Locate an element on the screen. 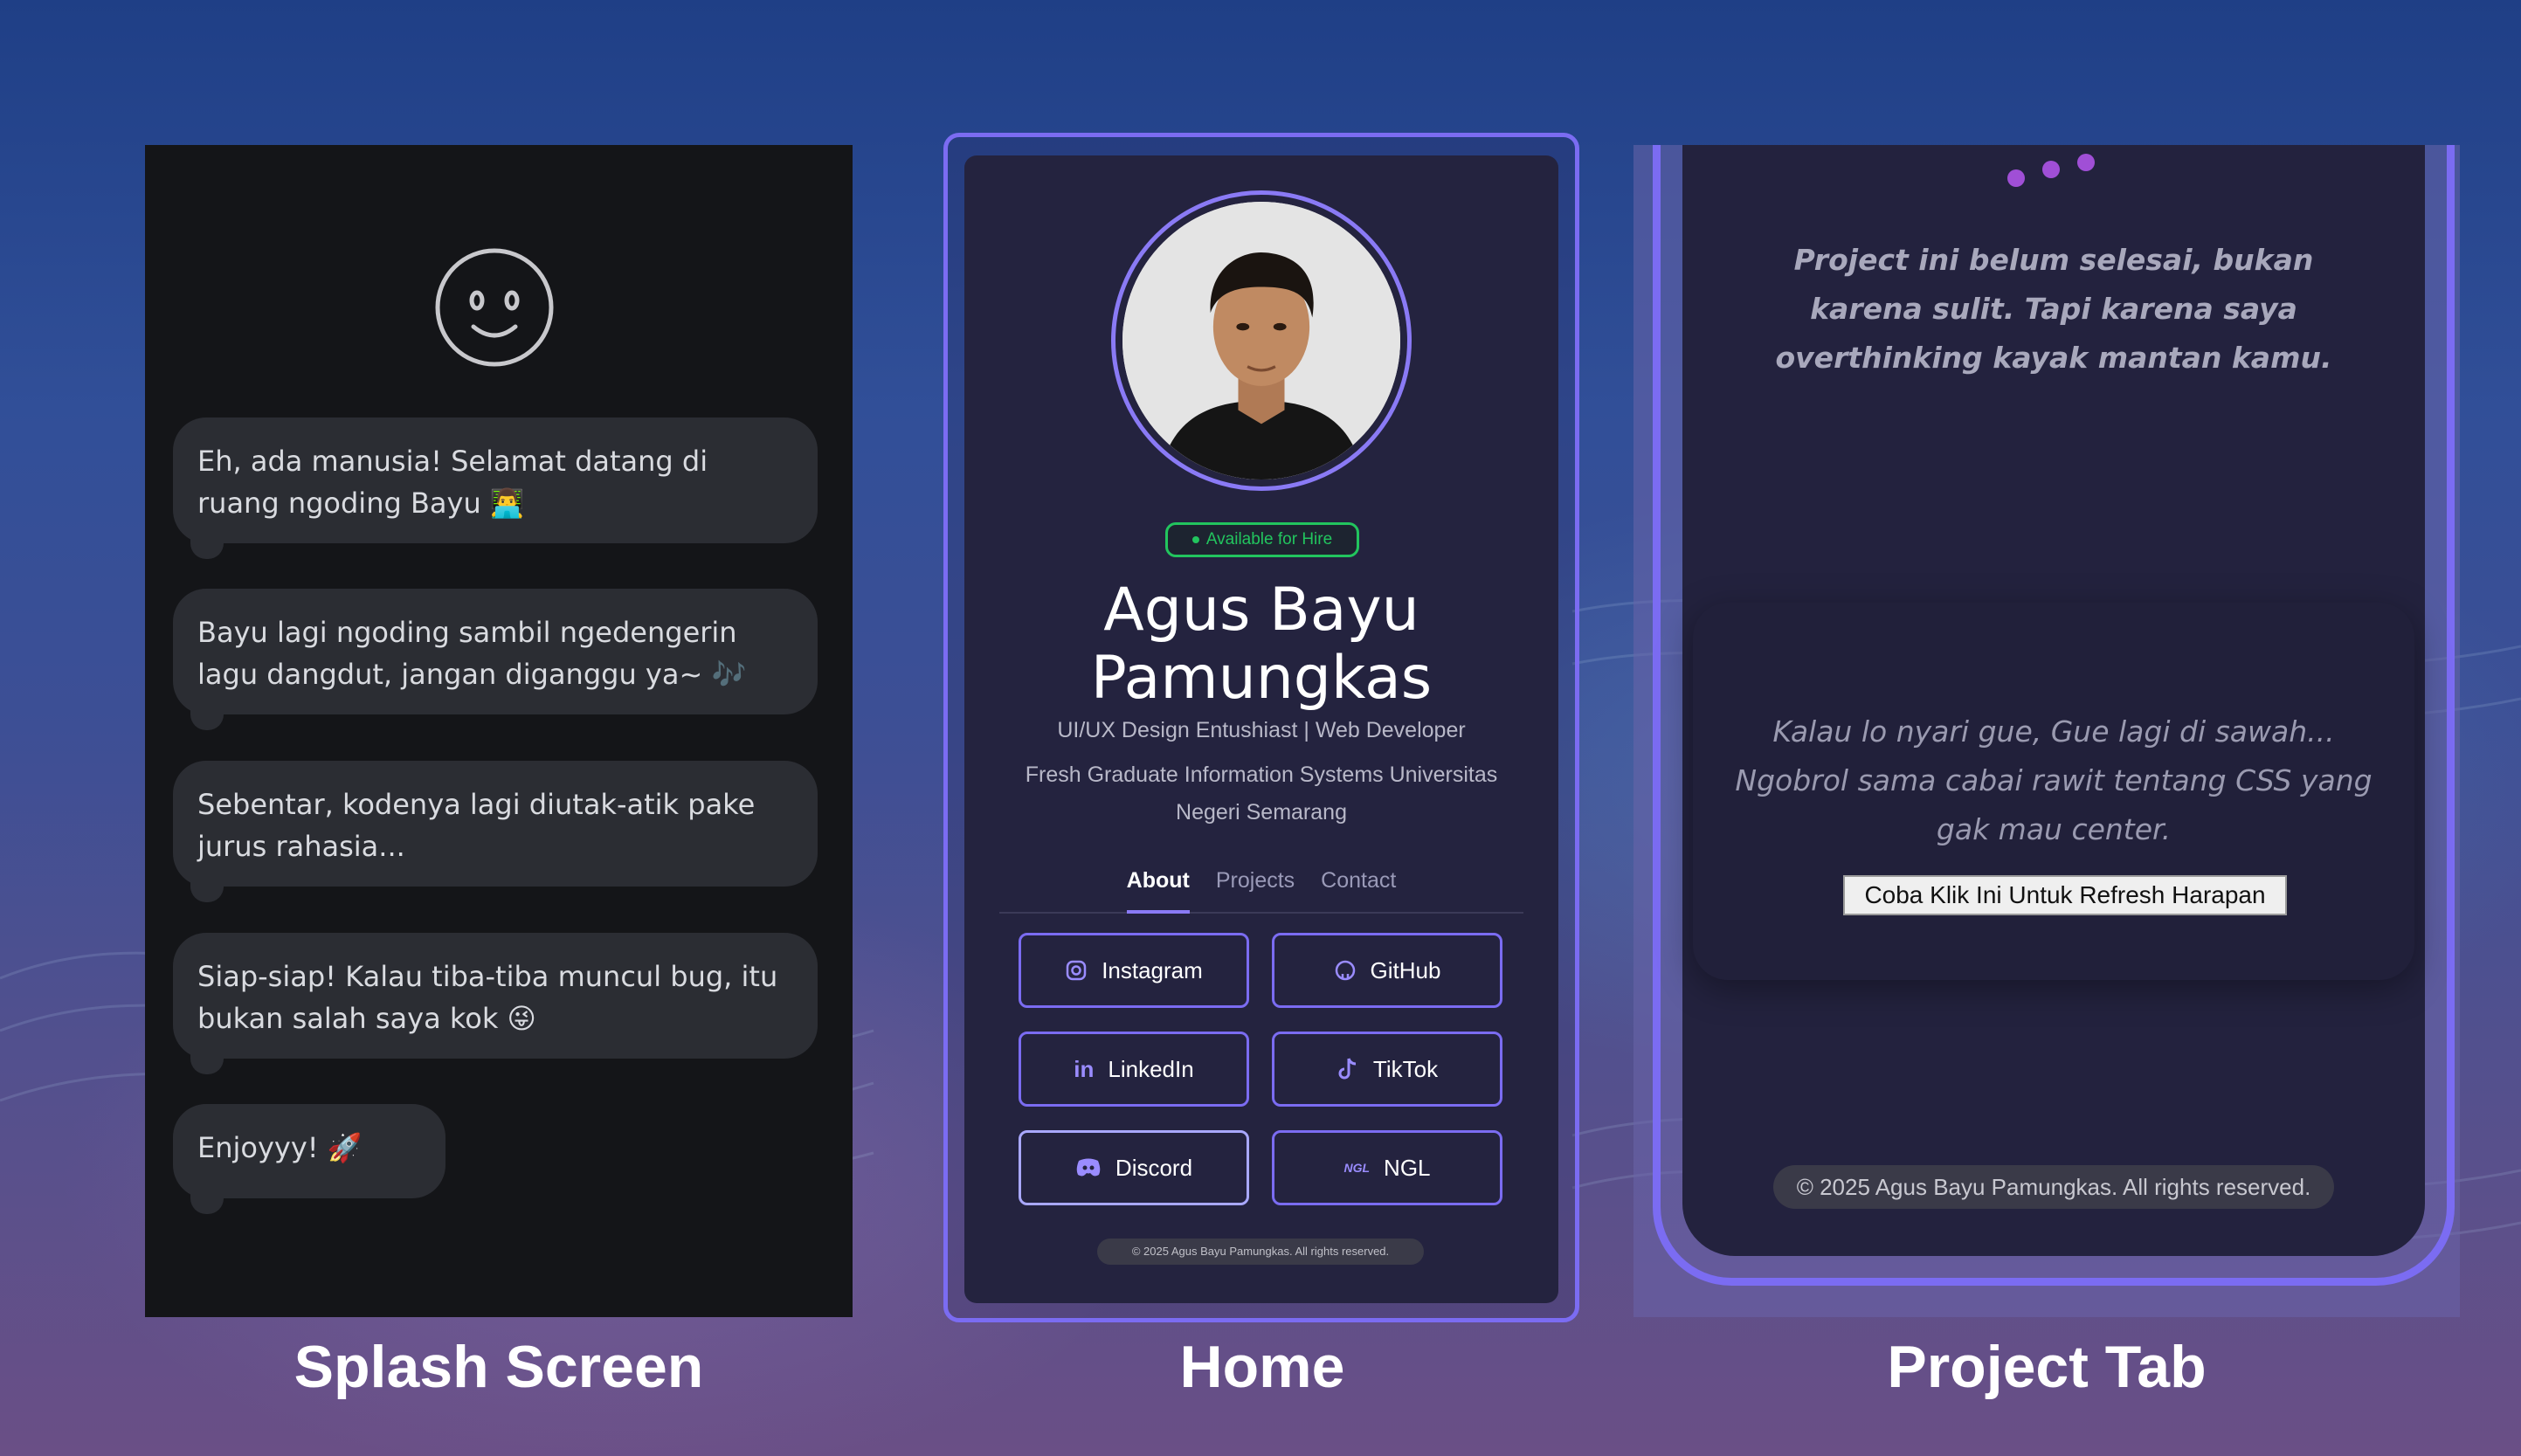 The height and width of the screenshot is (1456, 2521). profile-tabs: About Projects Contact is located at coordinates (1261, 887).